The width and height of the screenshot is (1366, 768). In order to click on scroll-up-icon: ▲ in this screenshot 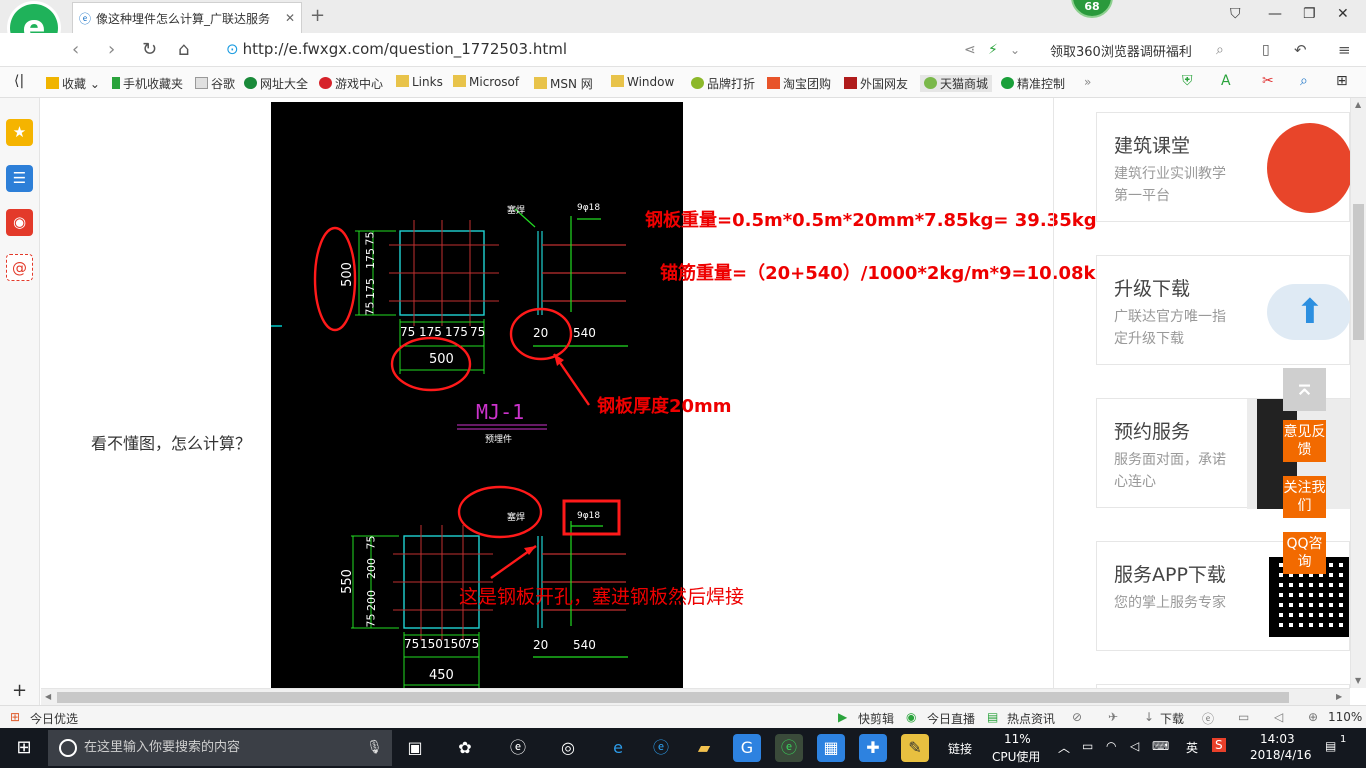, I will do `click(1358, 104)`.